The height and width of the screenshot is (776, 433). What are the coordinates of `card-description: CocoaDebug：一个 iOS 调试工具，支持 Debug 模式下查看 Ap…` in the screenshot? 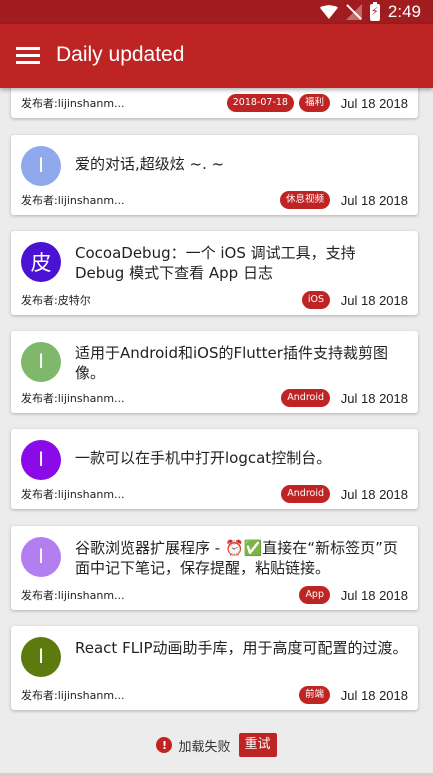 It's located at (215, 263).